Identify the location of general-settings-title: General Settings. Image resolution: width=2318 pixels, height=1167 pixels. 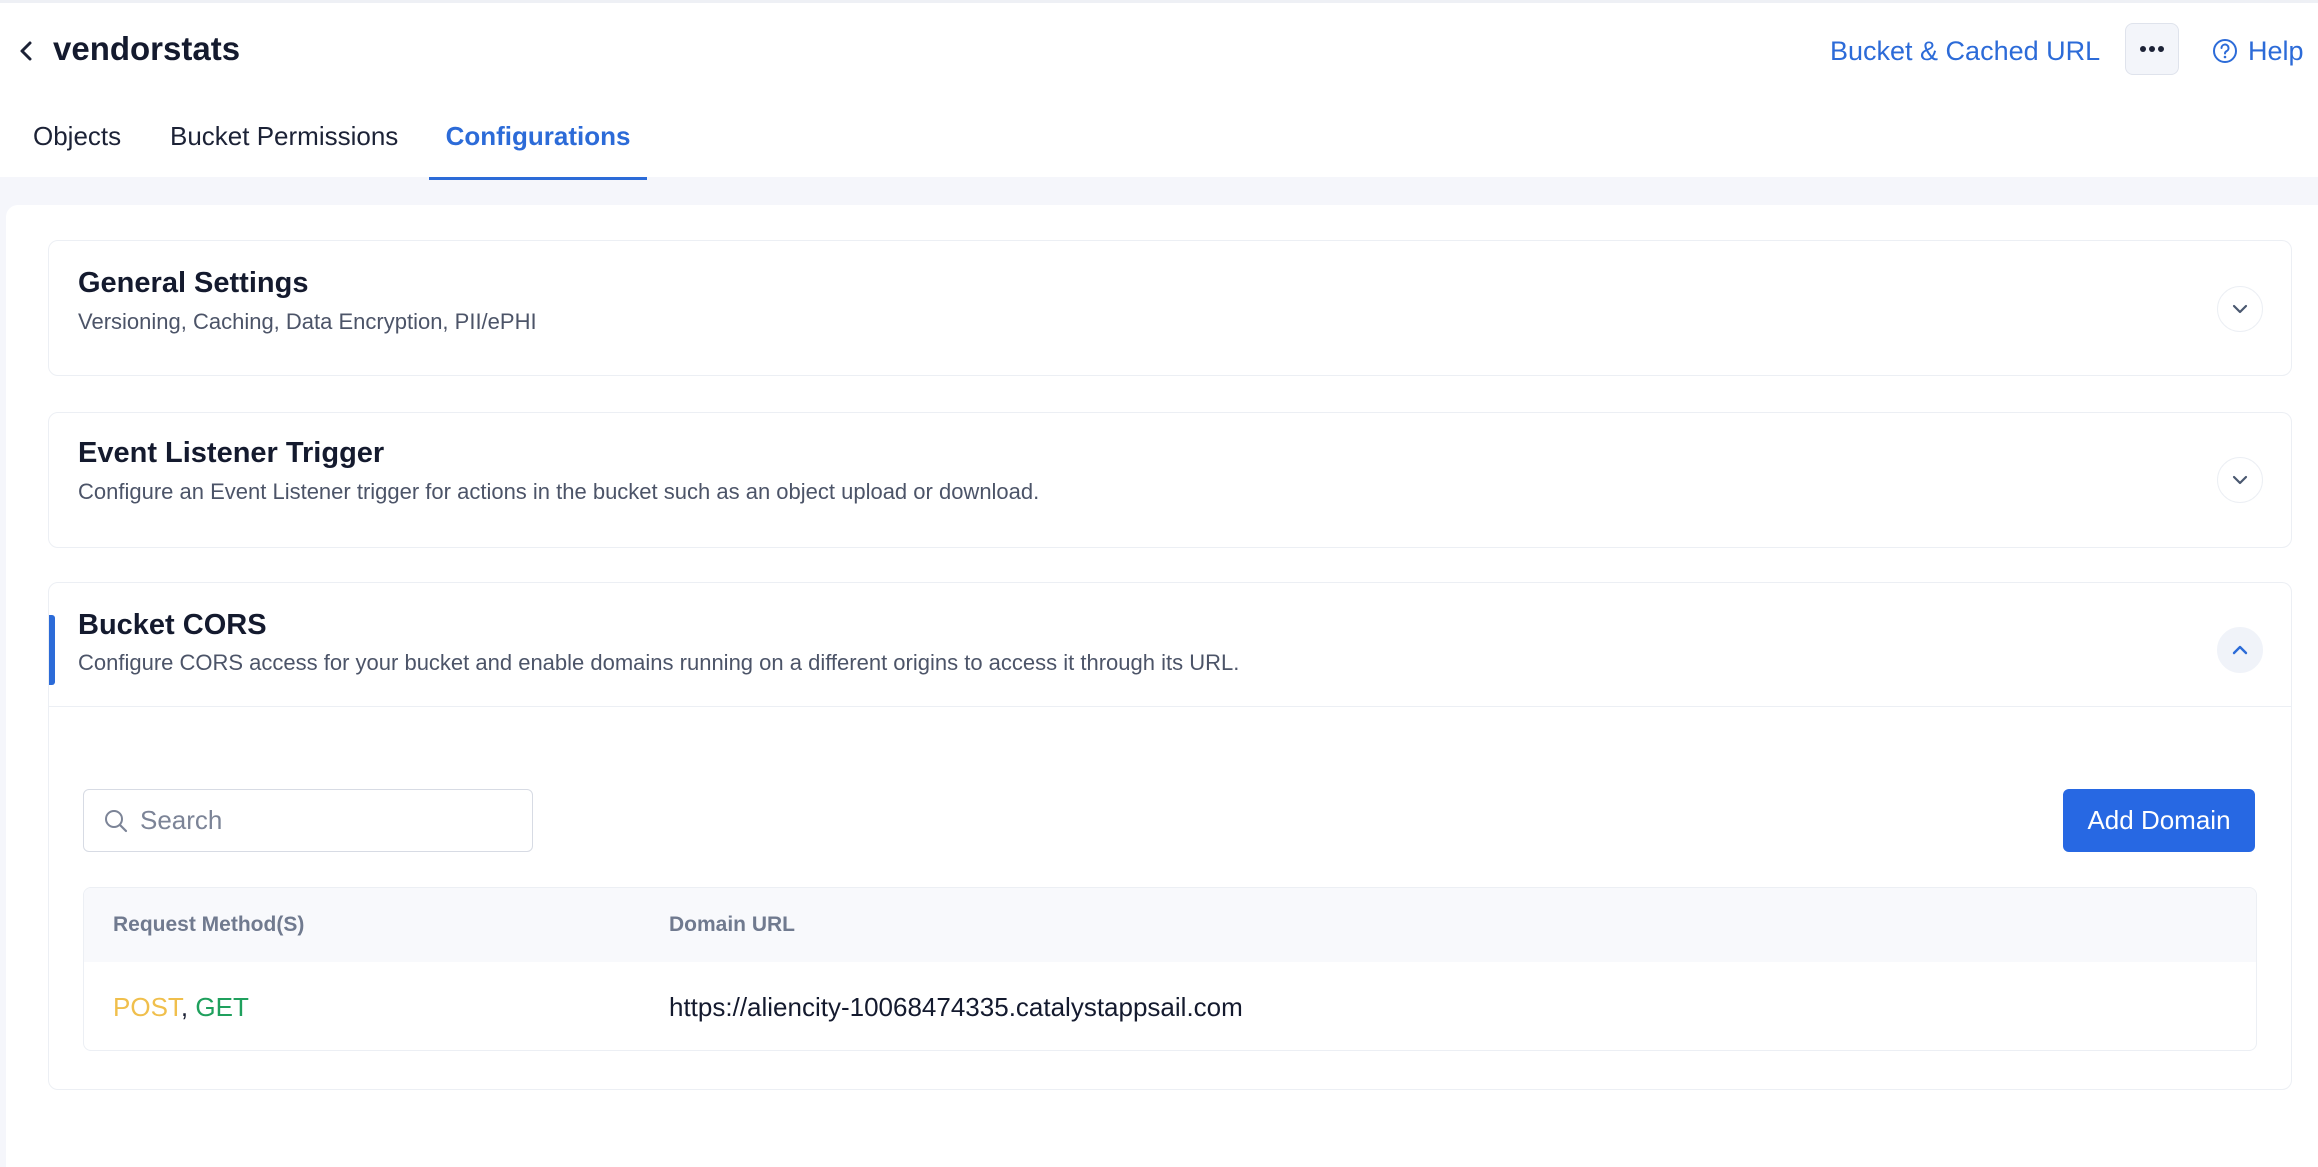
(193, 283).